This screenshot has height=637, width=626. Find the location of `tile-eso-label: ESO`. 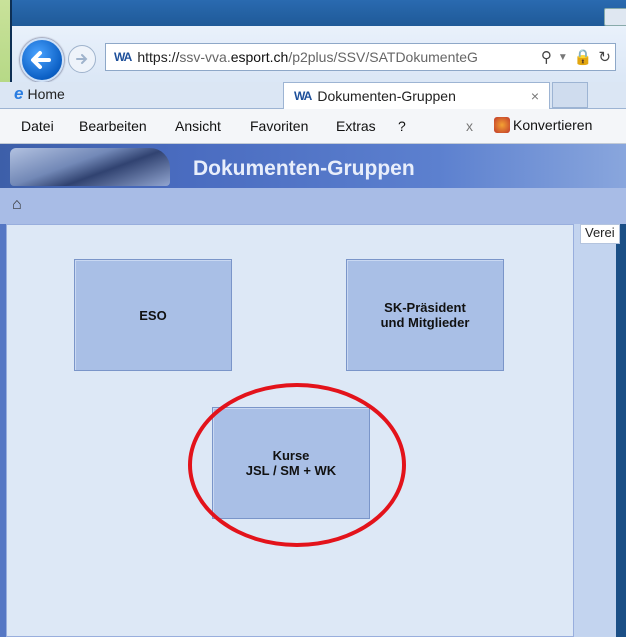

tile-eso-label: ESO is located at coordinates (153, 315).